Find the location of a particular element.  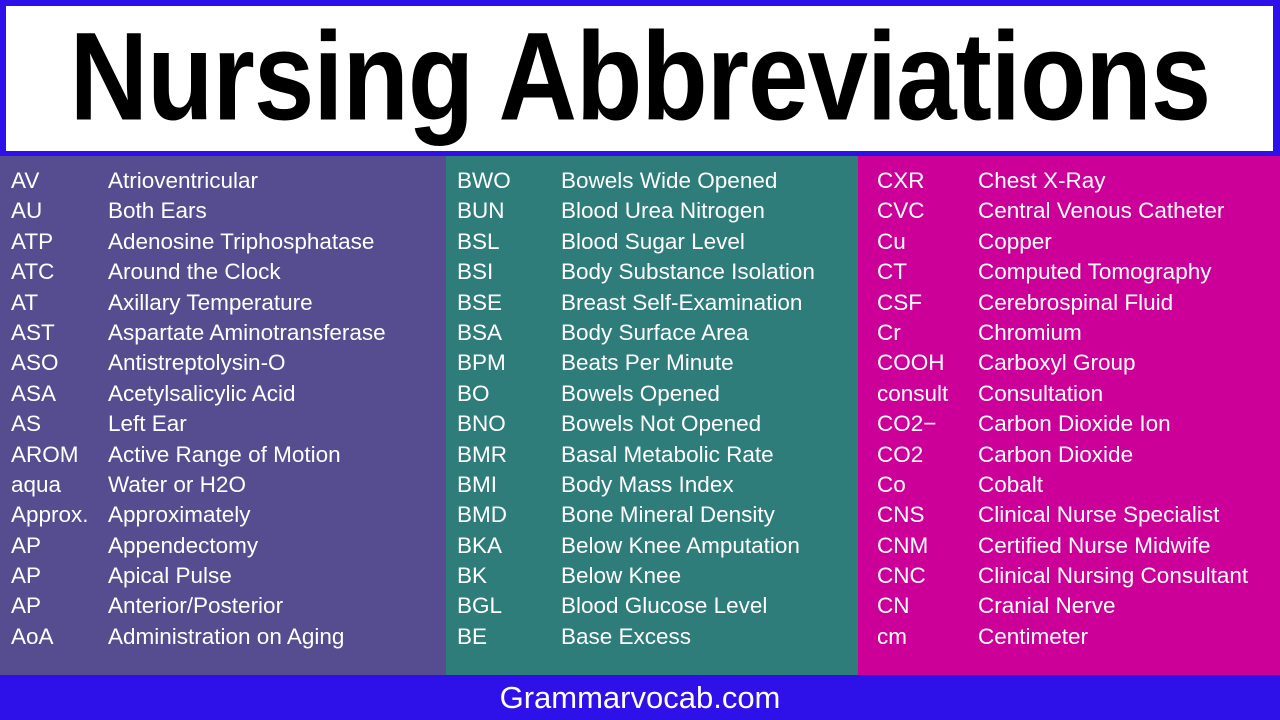

abbreviation-term: ASA is located at coordinates (34, 393).